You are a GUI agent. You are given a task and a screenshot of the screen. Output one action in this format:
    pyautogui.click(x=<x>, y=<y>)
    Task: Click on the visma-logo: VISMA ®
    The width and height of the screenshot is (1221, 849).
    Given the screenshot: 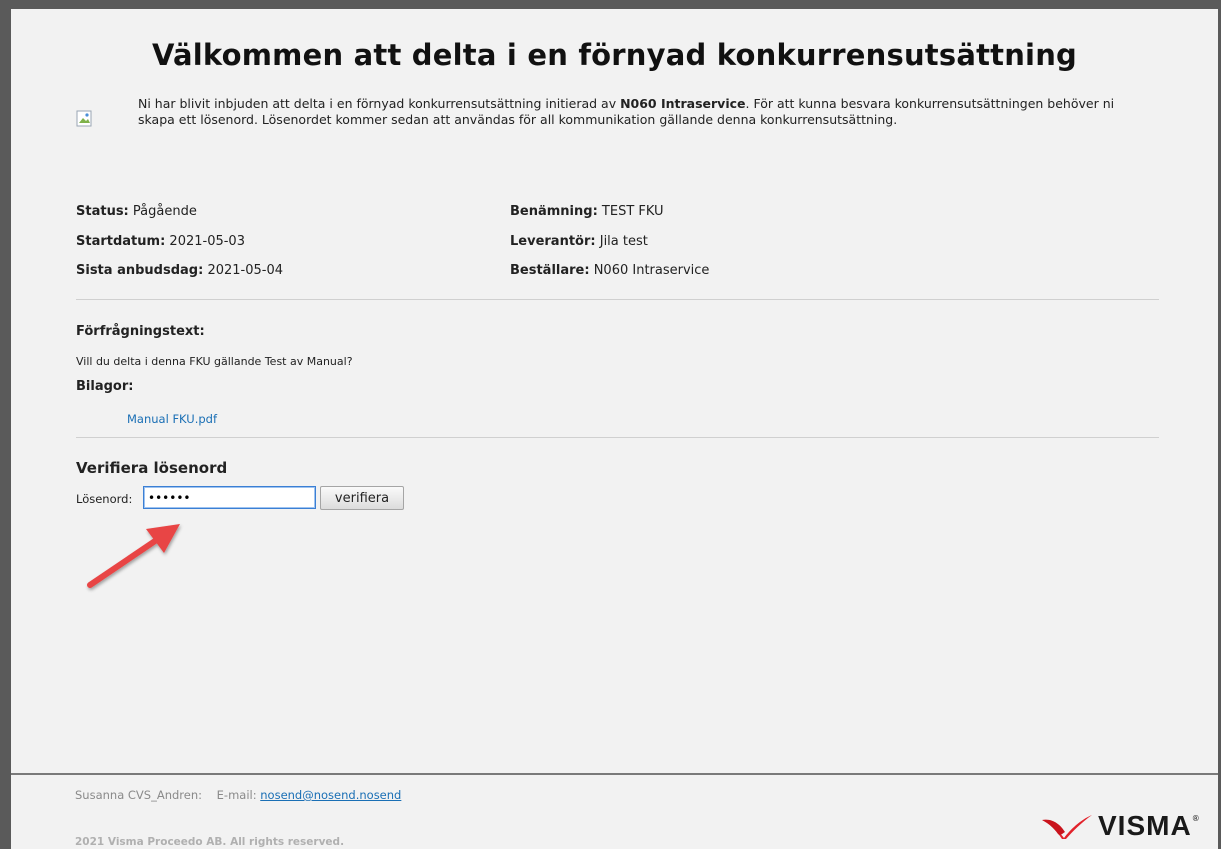 What is the action you would take?
    pyautogui.click(x=1120, y=826)
    